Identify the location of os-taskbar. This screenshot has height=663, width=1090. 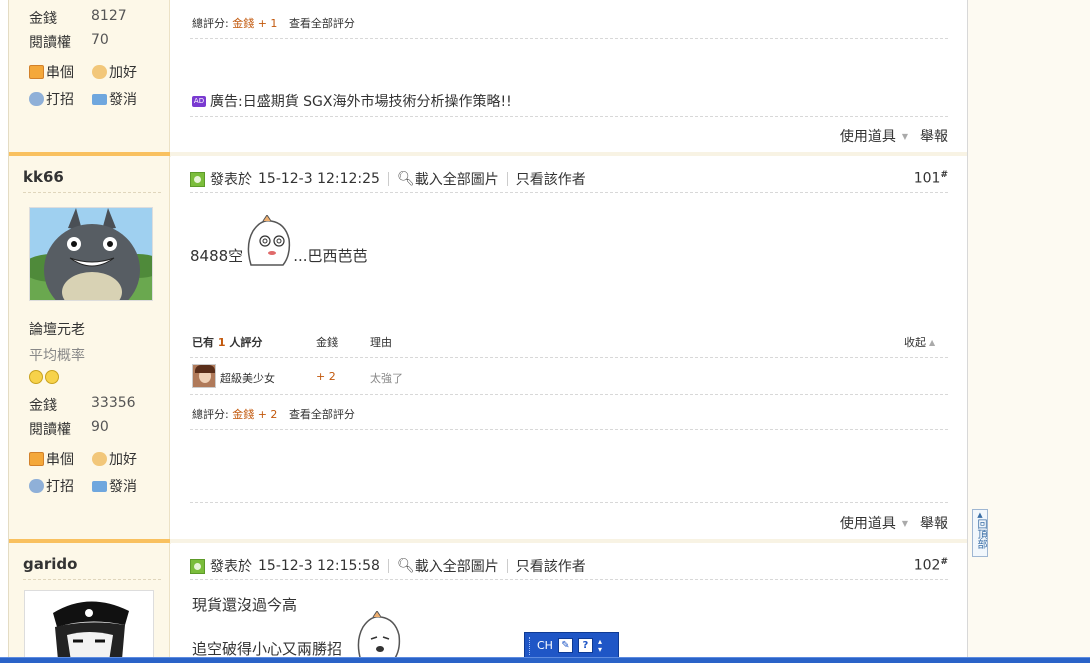
(545, 660).